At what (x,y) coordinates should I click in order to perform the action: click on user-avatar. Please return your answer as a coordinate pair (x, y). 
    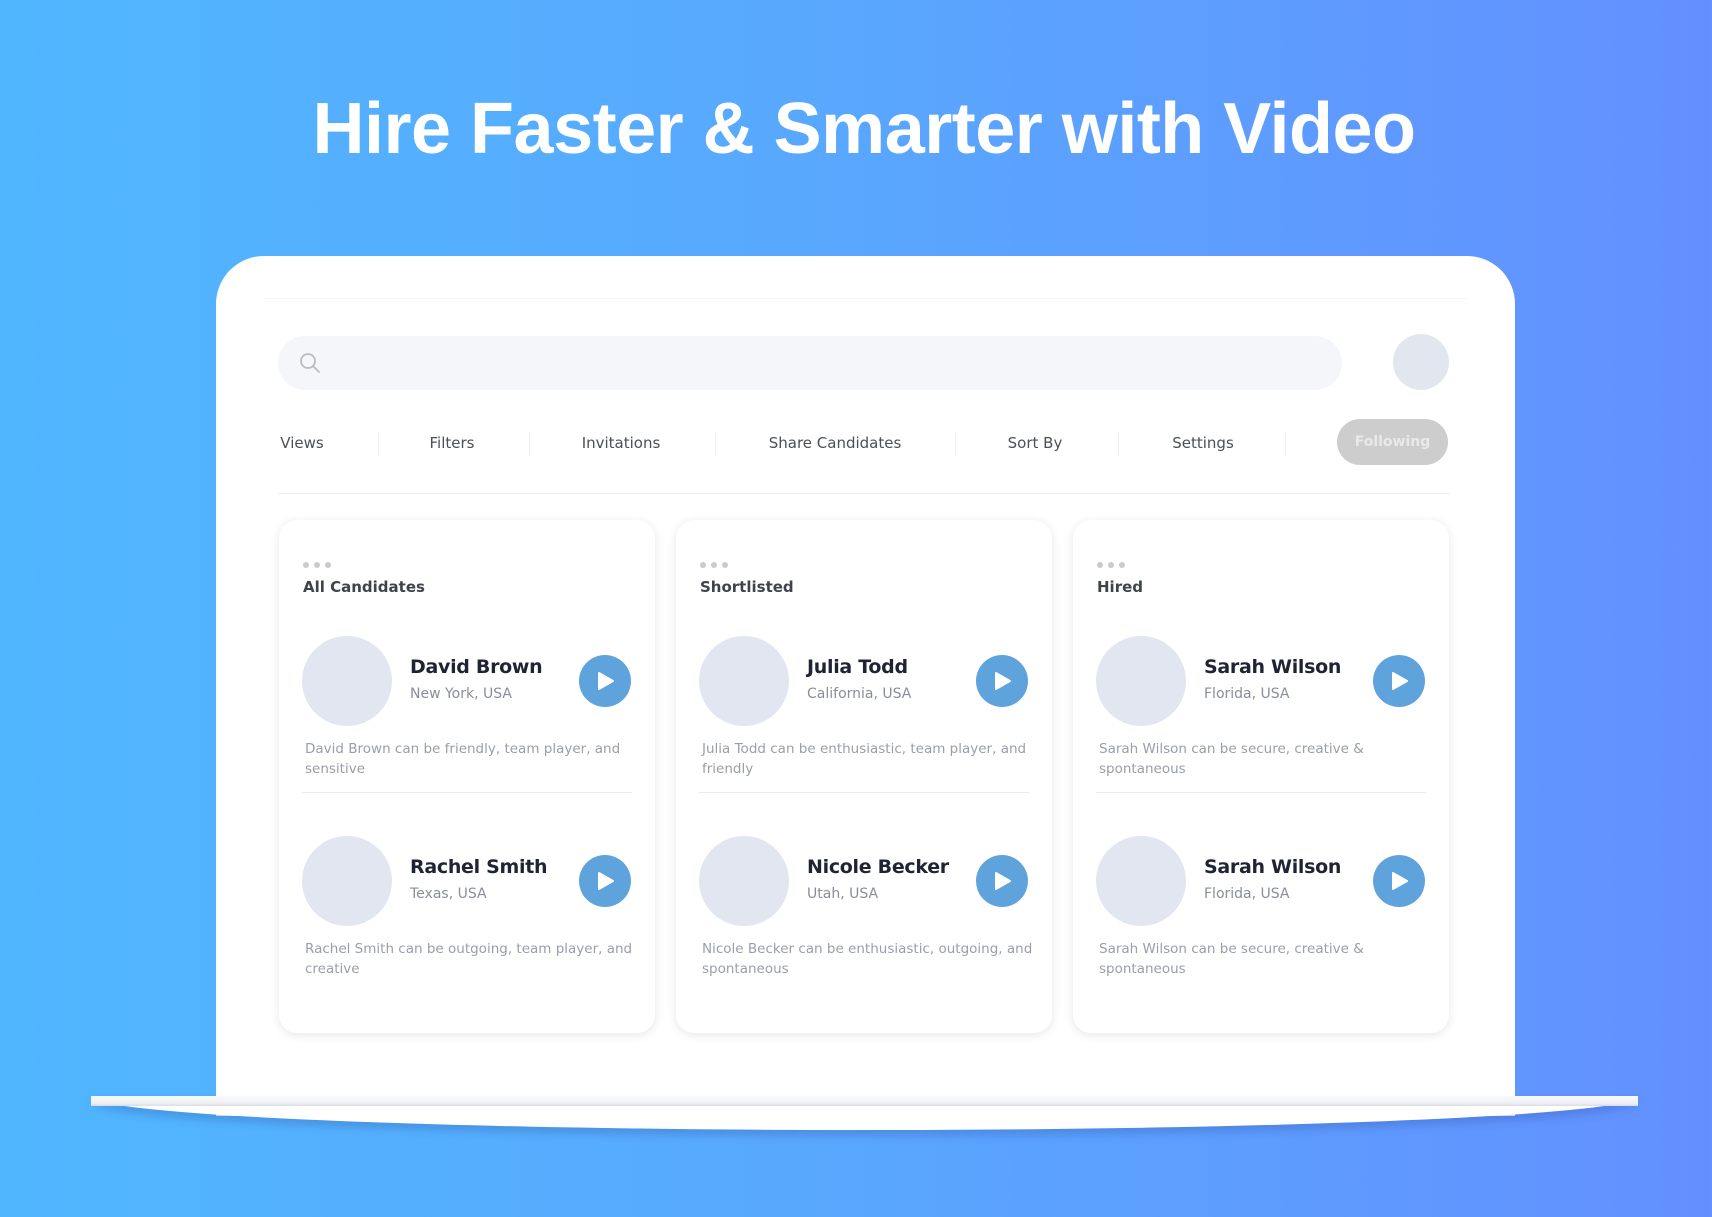
    Looking at the image, I should click on (1421, 362).